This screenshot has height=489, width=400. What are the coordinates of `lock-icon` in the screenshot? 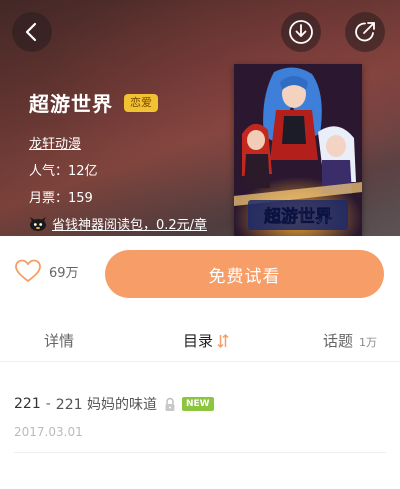 It's located at (170, 404).